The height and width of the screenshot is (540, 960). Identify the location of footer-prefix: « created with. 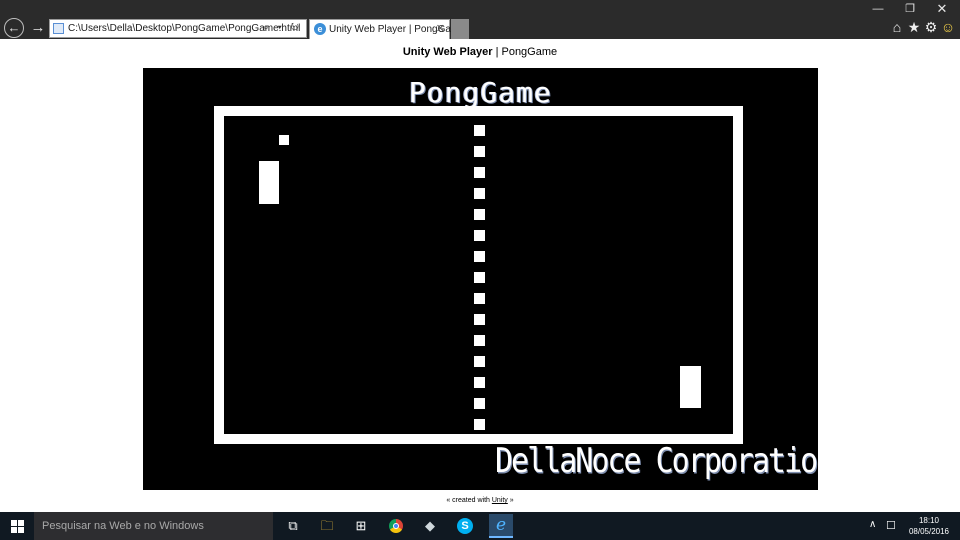
(469, 500).